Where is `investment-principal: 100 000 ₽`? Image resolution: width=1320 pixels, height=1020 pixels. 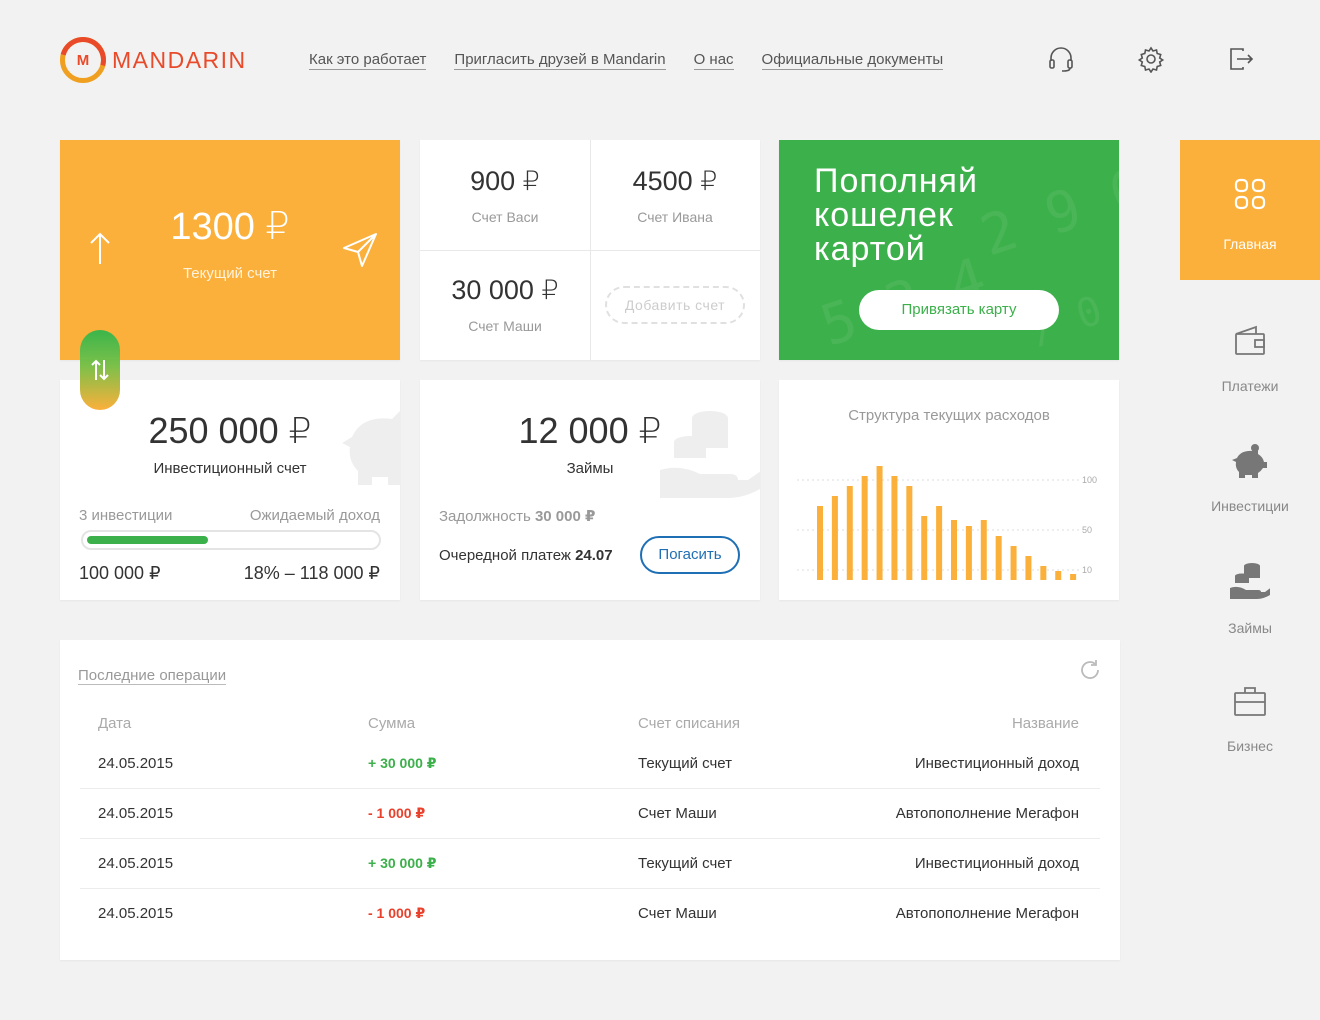
investment-principal: 100 000 ₽ is located at coordinates (120, 573).